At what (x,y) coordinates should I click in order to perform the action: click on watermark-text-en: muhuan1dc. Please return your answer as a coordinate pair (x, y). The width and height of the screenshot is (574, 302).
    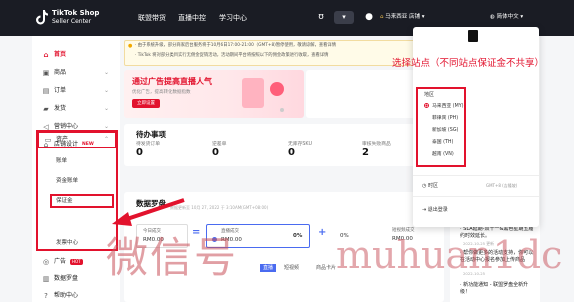
    Looking at the image, I should click on (449, 255).